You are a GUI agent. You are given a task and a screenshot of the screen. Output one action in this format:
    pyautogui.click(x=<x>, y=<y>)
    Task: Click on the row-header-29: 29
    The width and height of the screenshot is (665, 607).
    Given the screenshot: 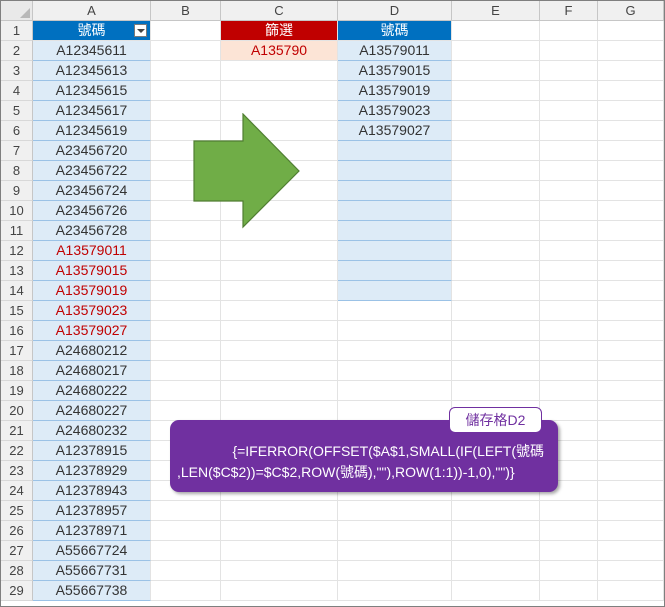 What is the action you would take?
    pyautogui.click(x=17, y=591)
    